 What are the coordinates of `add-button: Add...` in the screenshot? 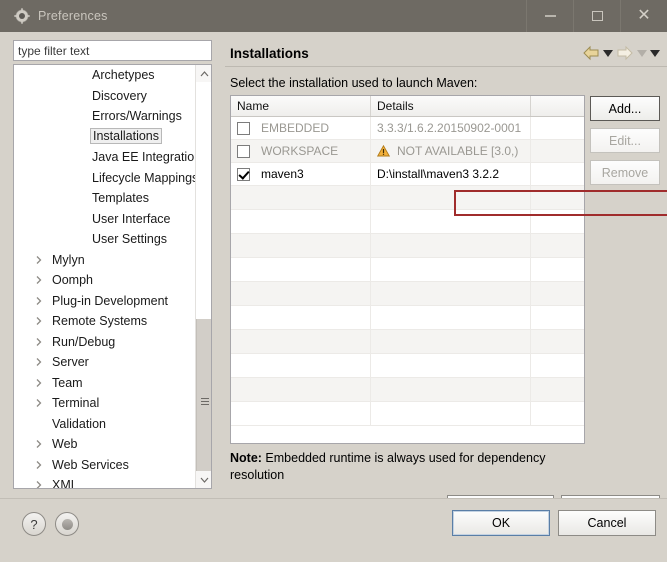 It's located at (625, 108).